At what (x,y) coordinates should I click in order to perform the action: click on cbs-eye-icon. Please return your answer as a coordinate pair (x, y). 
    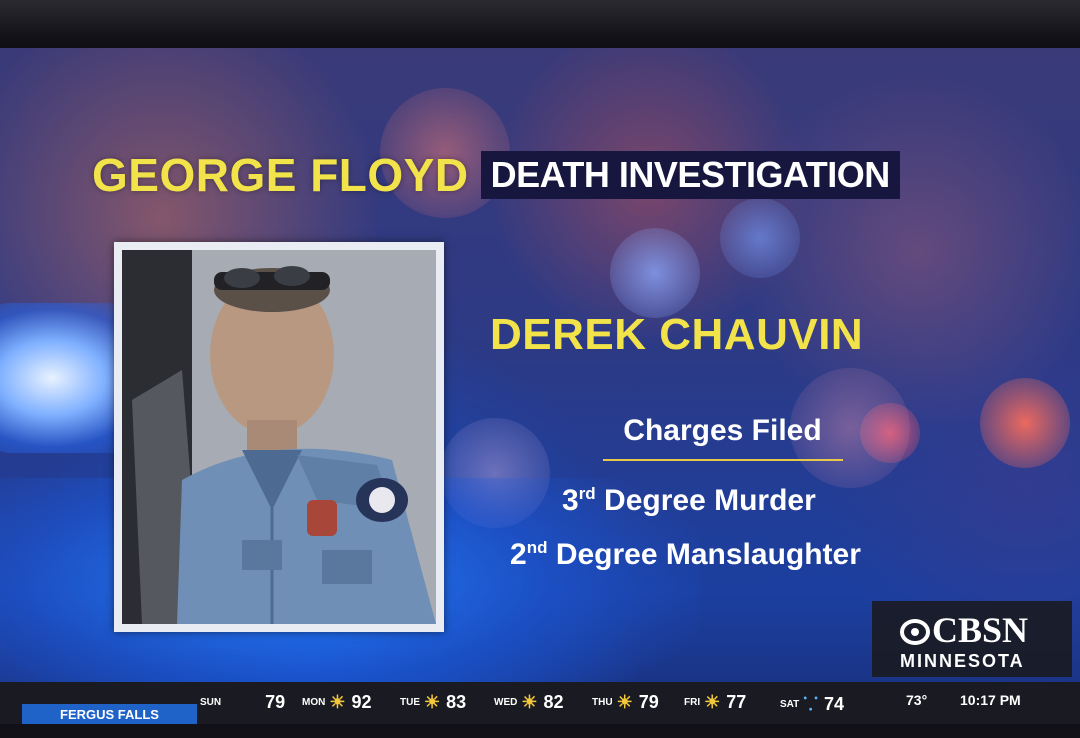
    Looking at the image, I should click on (915, 632).